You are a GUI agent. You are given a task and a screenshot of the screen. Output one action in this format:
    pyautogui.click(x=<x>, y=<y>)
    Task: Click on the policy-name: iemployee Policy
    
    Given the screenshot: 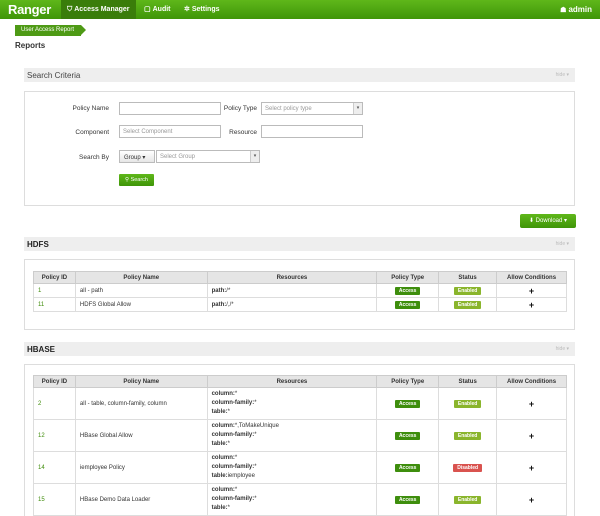 What is the action you would take?
    pyautogui.click(x=141, y=467)
    